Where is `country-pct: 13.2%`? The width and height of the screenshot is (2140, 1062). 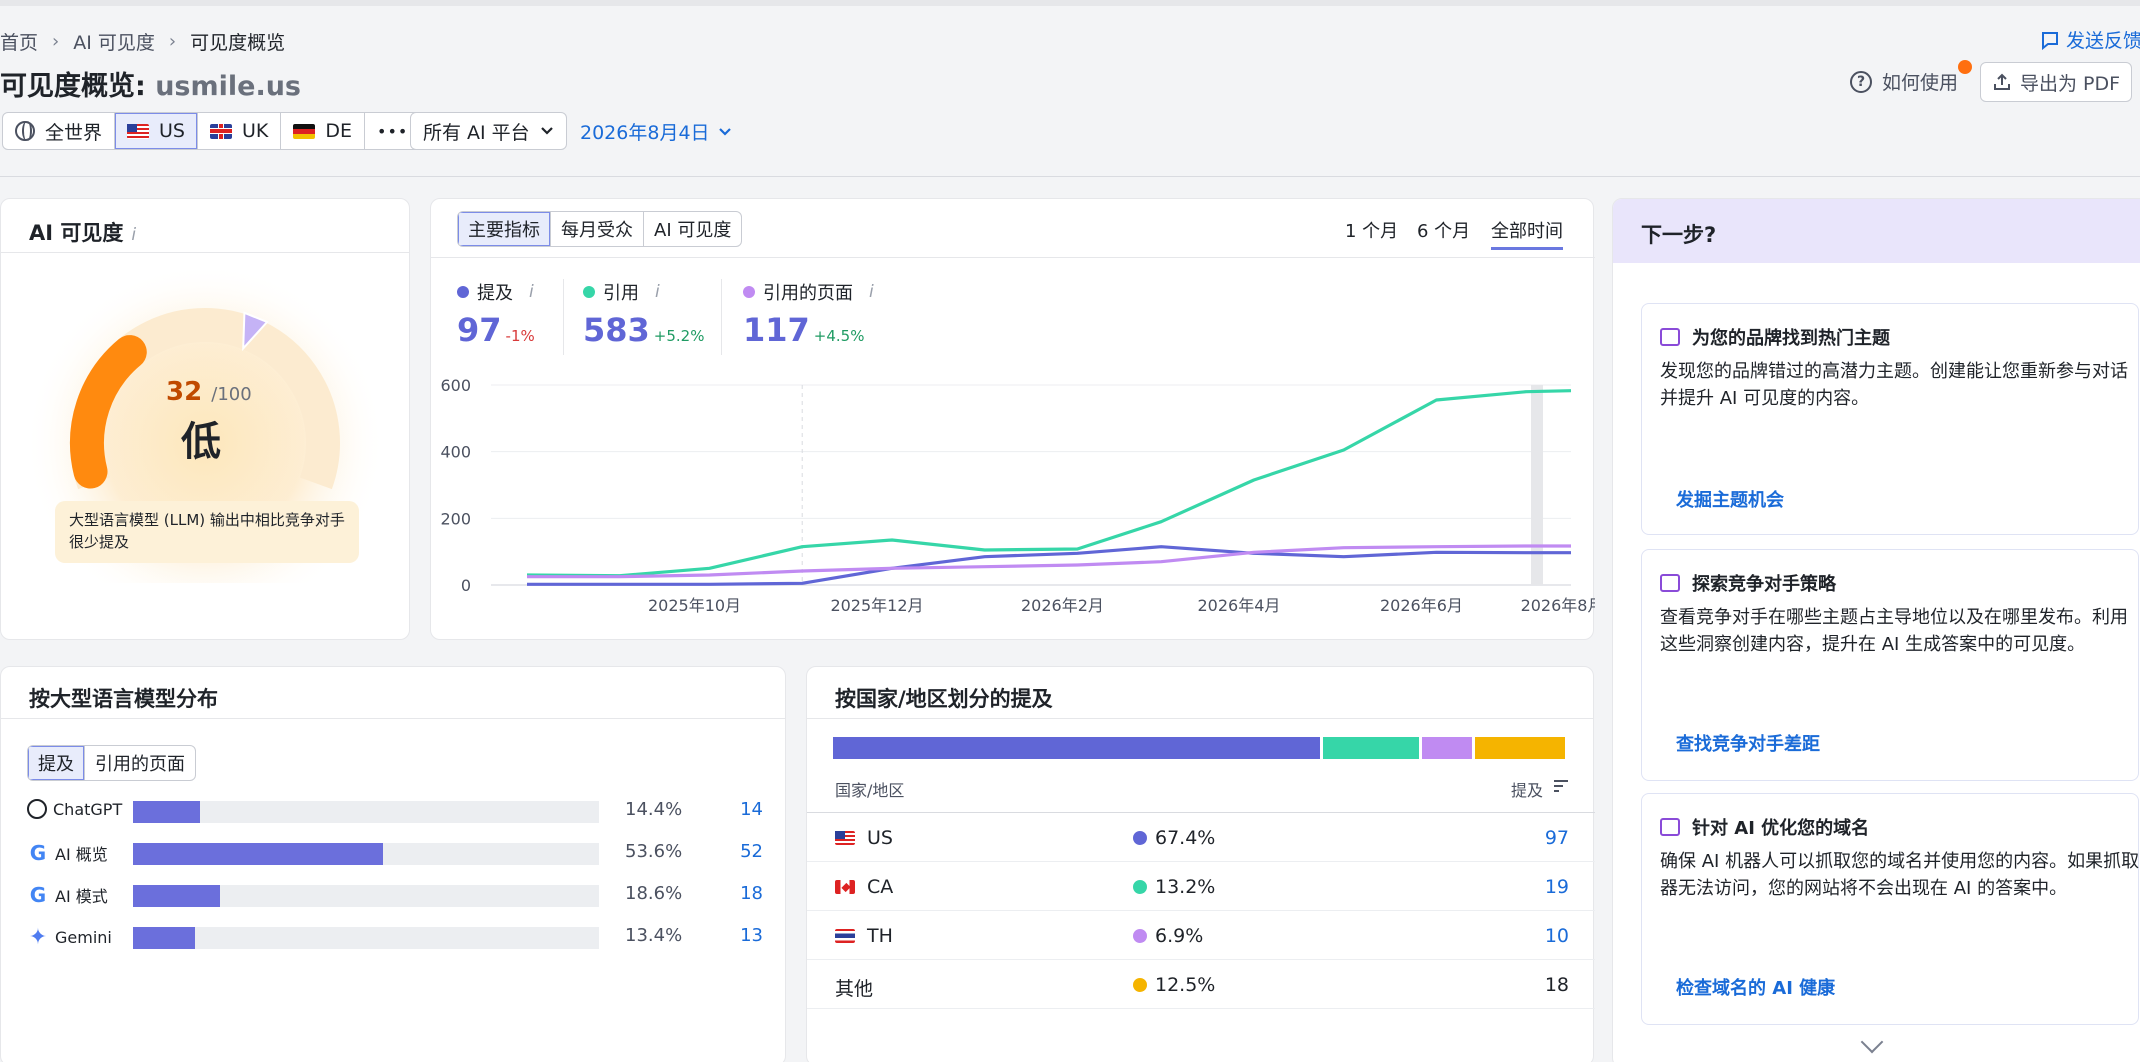
country-pct: 13.2% is located at coordinates (1185, 887).